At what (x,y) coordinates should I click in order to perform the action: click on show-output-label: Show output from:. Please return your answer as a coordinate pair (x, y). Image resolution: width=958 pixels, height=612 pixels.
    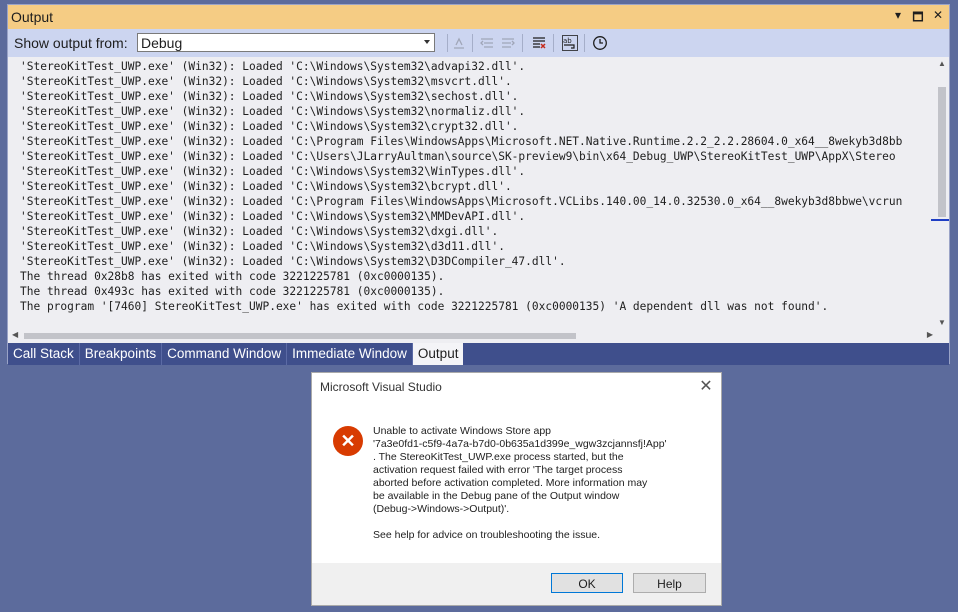
    Looking at the image, I should click on (71, 43).